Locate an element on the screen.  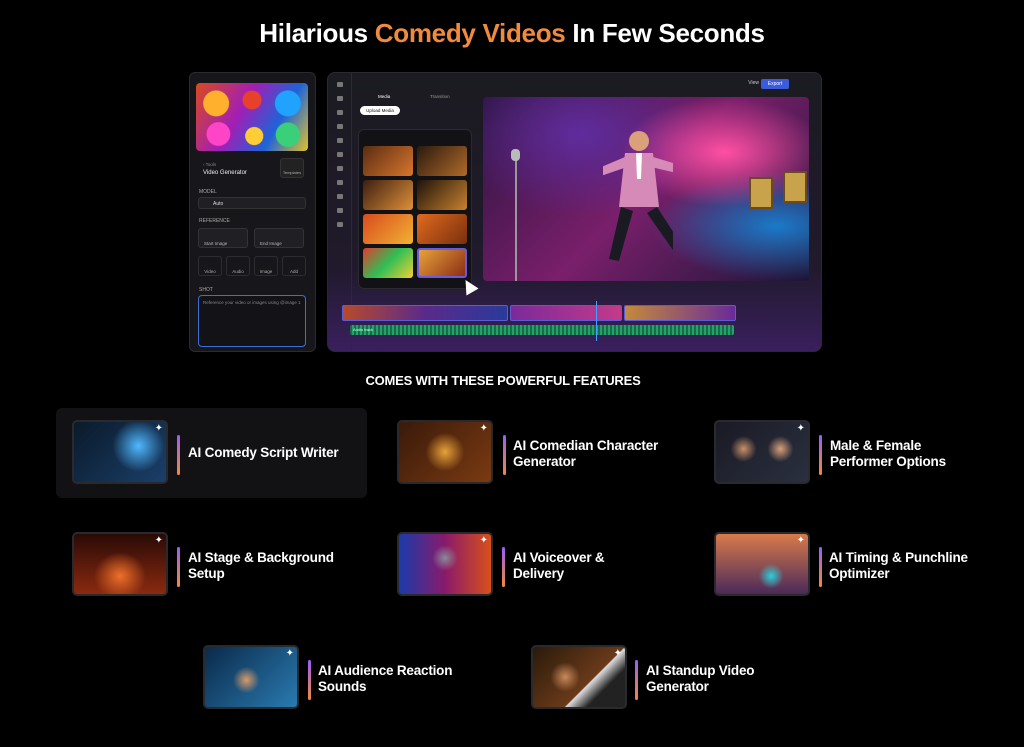
model-value: Auto is located at coordinates (218, 204).